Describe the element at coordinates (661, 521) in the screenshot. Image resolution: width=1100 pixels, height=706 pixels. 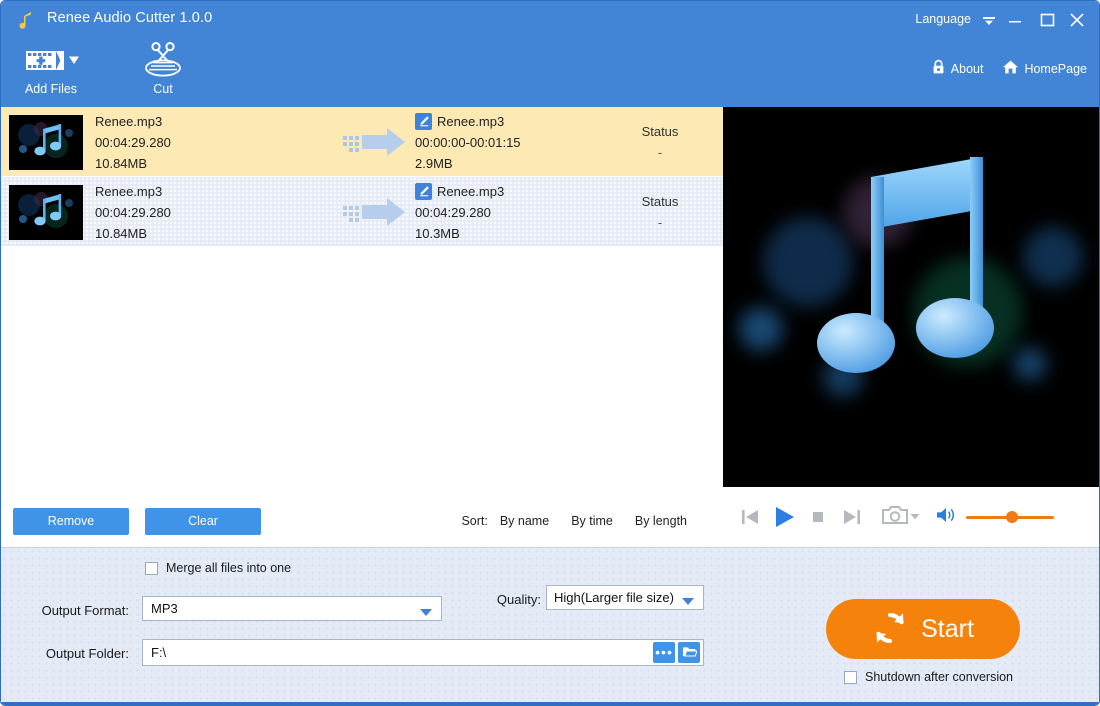
I see `sort-by-length: By length` at that location.